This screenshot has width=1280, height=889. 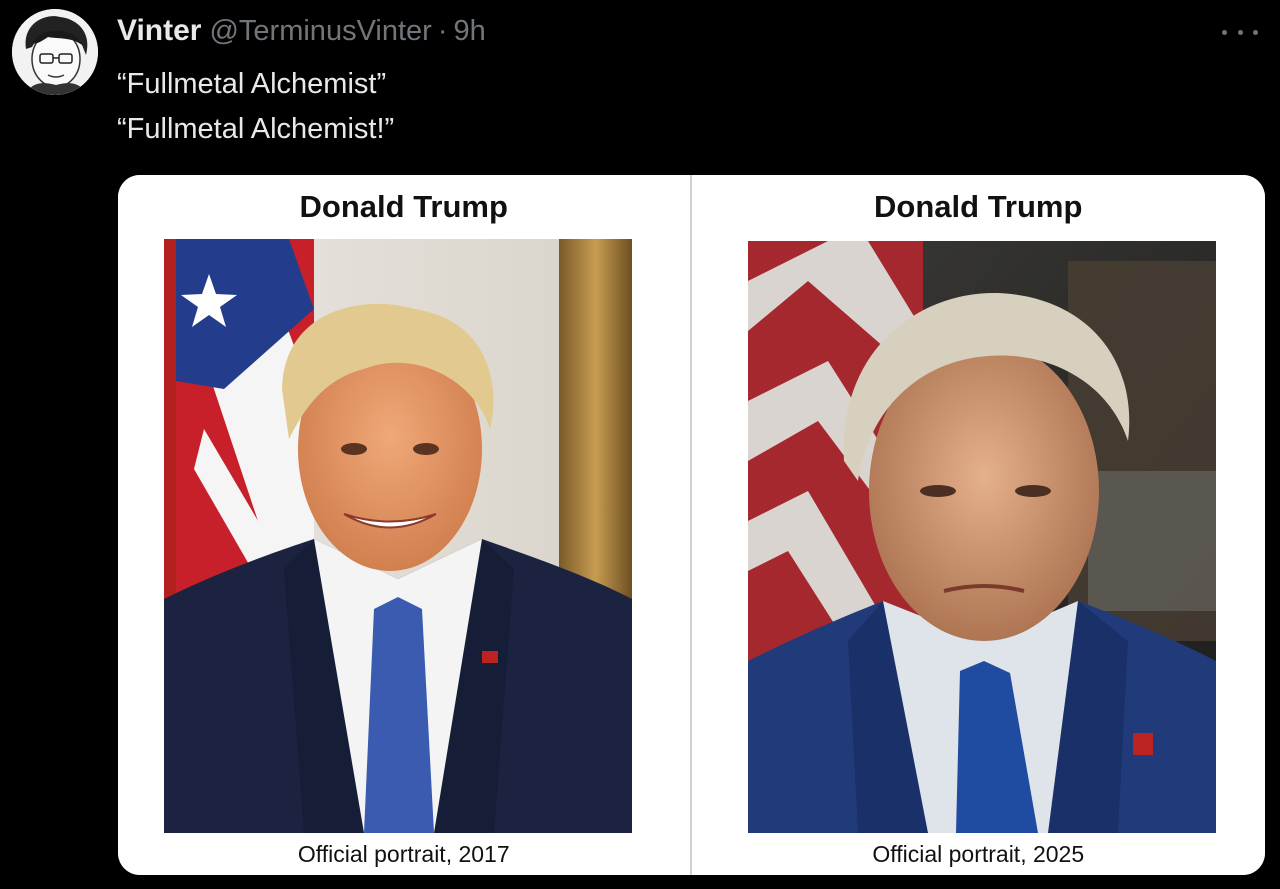 I want to click on more-options-icon, so click(x=1240, y=32).